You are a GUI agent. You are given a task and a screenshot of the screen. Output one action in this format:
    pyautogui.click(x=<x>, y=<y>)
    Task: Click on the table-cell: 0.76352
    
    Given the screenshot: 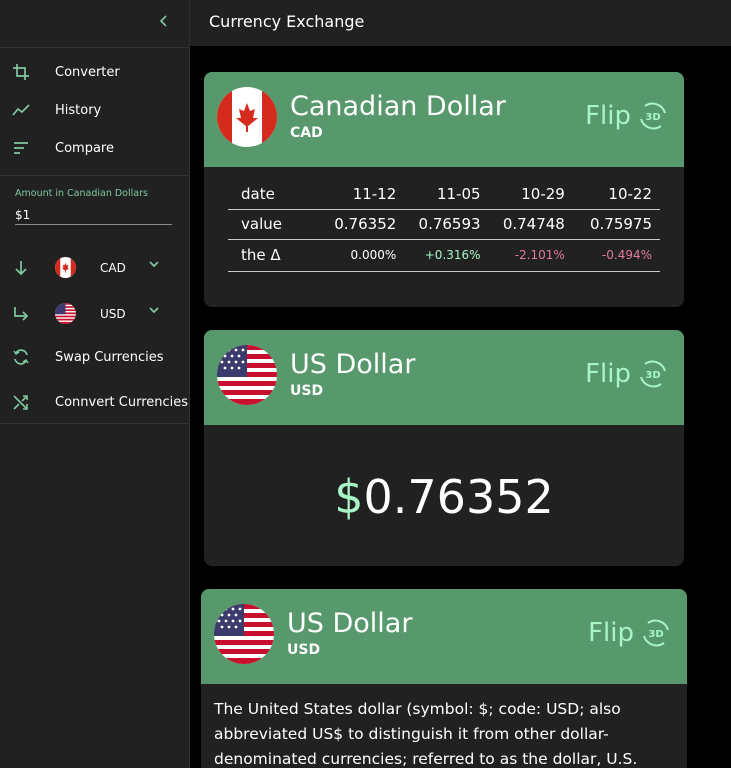 What is the action you would take?
    pyautogui.click(x=354, y=224)
    